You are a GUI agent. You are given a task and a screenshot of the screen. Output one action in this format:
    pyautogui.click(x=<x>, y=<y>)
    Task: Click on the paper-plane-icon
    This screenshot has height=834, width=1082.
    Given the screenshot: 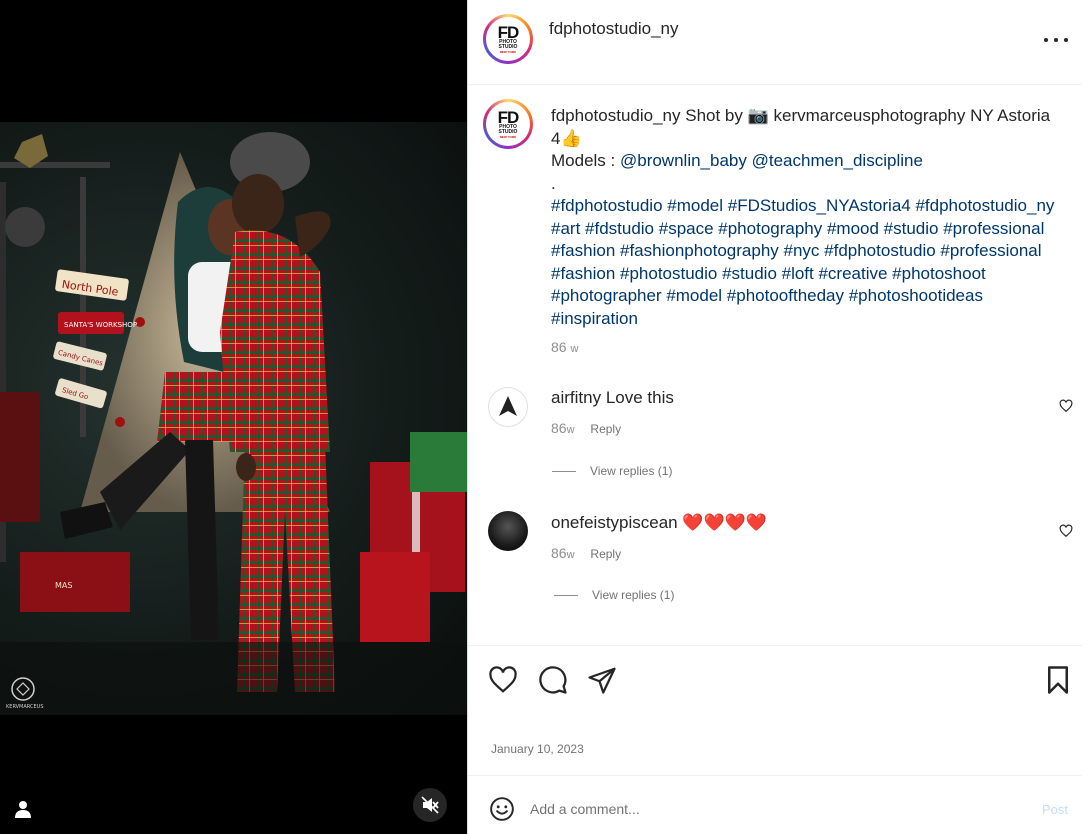 What is the action you would take?
    pyautogui.click(x=602, y=680)
    